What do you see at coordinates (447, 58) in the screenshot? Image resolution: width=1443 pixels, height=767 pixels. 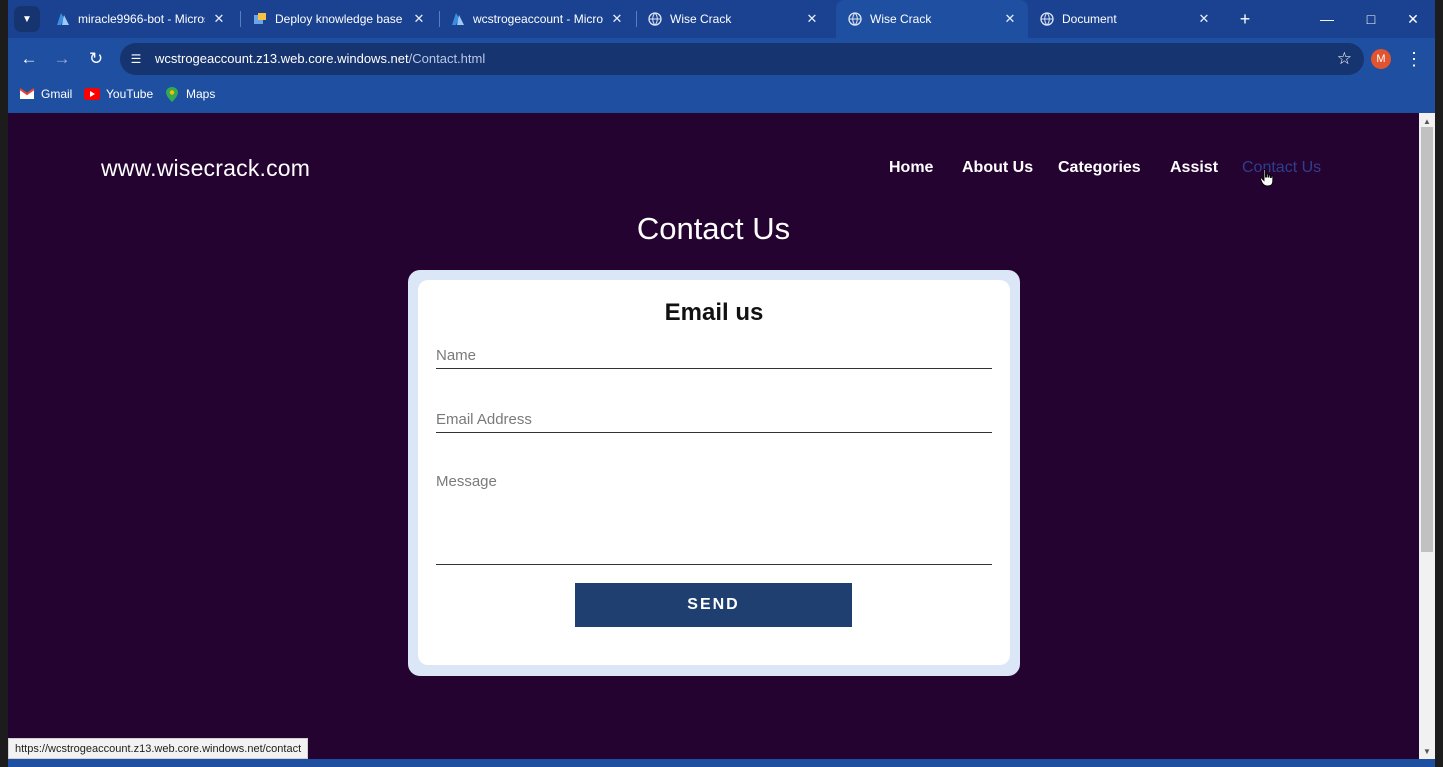 I see `url-path: /Contact.html` at bounding box center [447, 58].